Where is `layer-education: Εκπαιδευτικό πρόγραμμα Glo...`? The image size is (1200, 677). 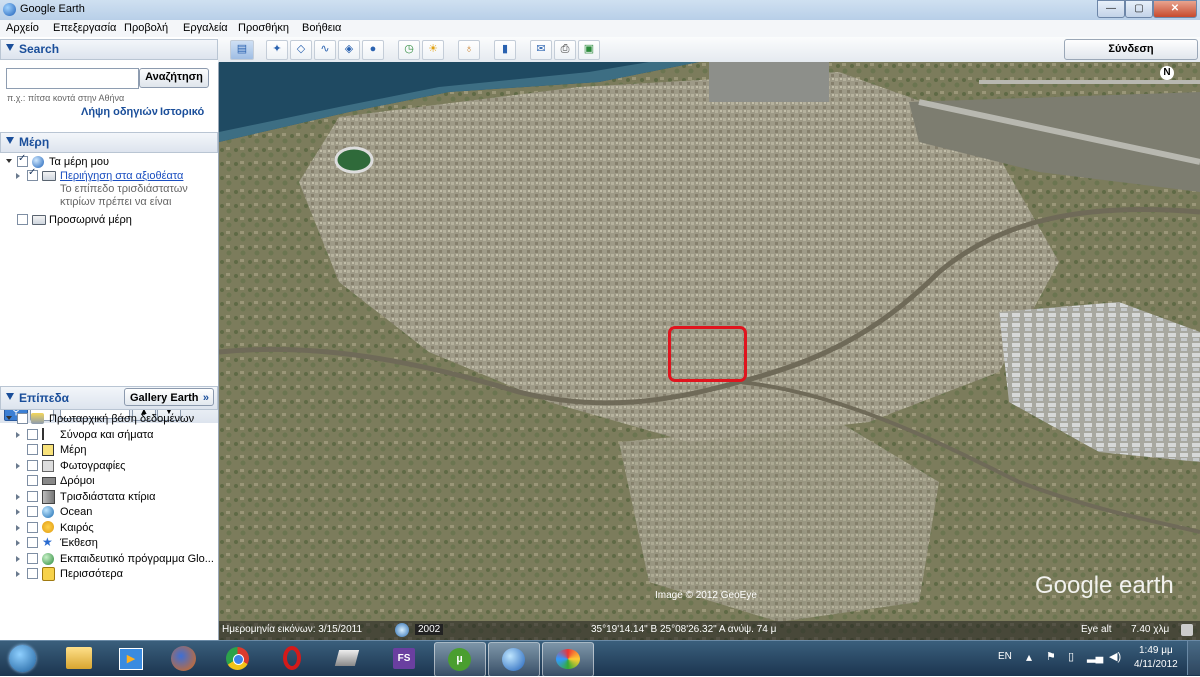 layer-education: Εκπαιδευτικό πρόγραμμα Glo... is located at coordinates (108, 559).